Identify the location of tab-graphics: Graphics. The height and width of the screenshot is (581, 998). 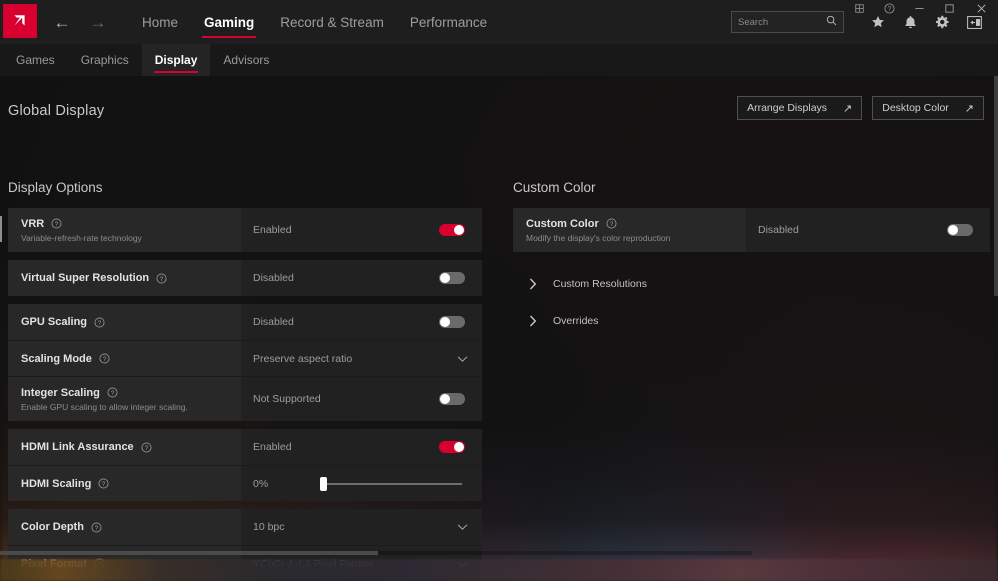
(105, 60).